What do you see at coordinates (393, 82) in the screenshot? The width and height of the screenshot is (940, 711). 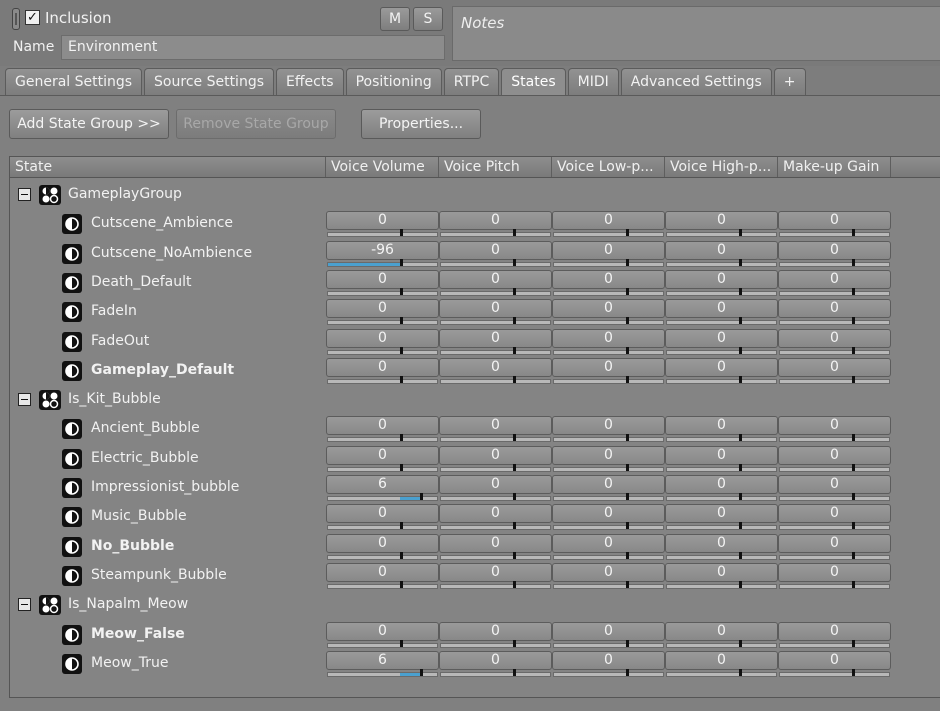 I see `tab-positioning: Positioning` at bounding box center [393, 82].